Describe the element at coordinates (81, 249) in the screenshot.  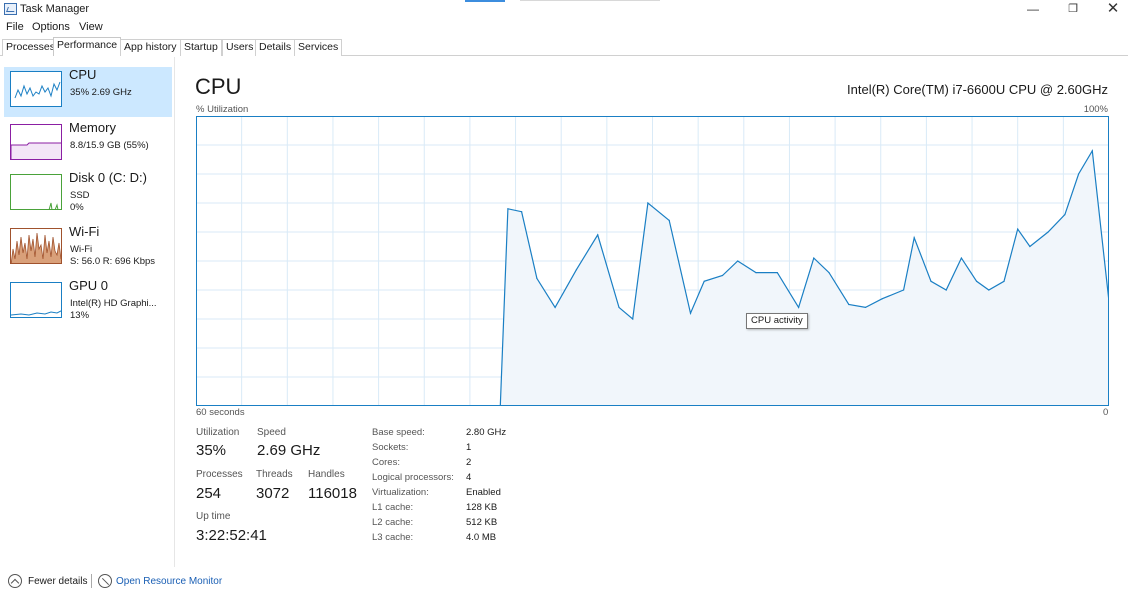
I see `sidebar-wifi-adapter: Wi-Fi` at that location.